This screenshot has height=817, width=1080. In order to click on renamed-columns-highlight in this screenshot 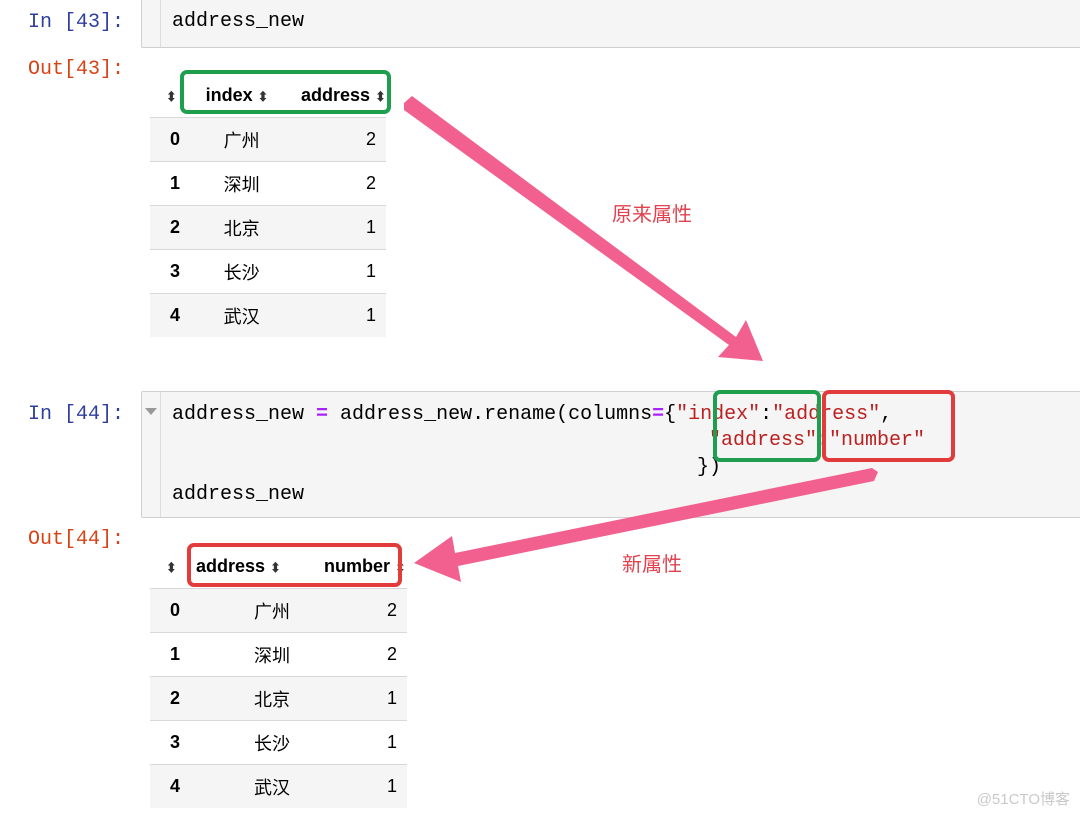, I will do `click(294, 565)`.